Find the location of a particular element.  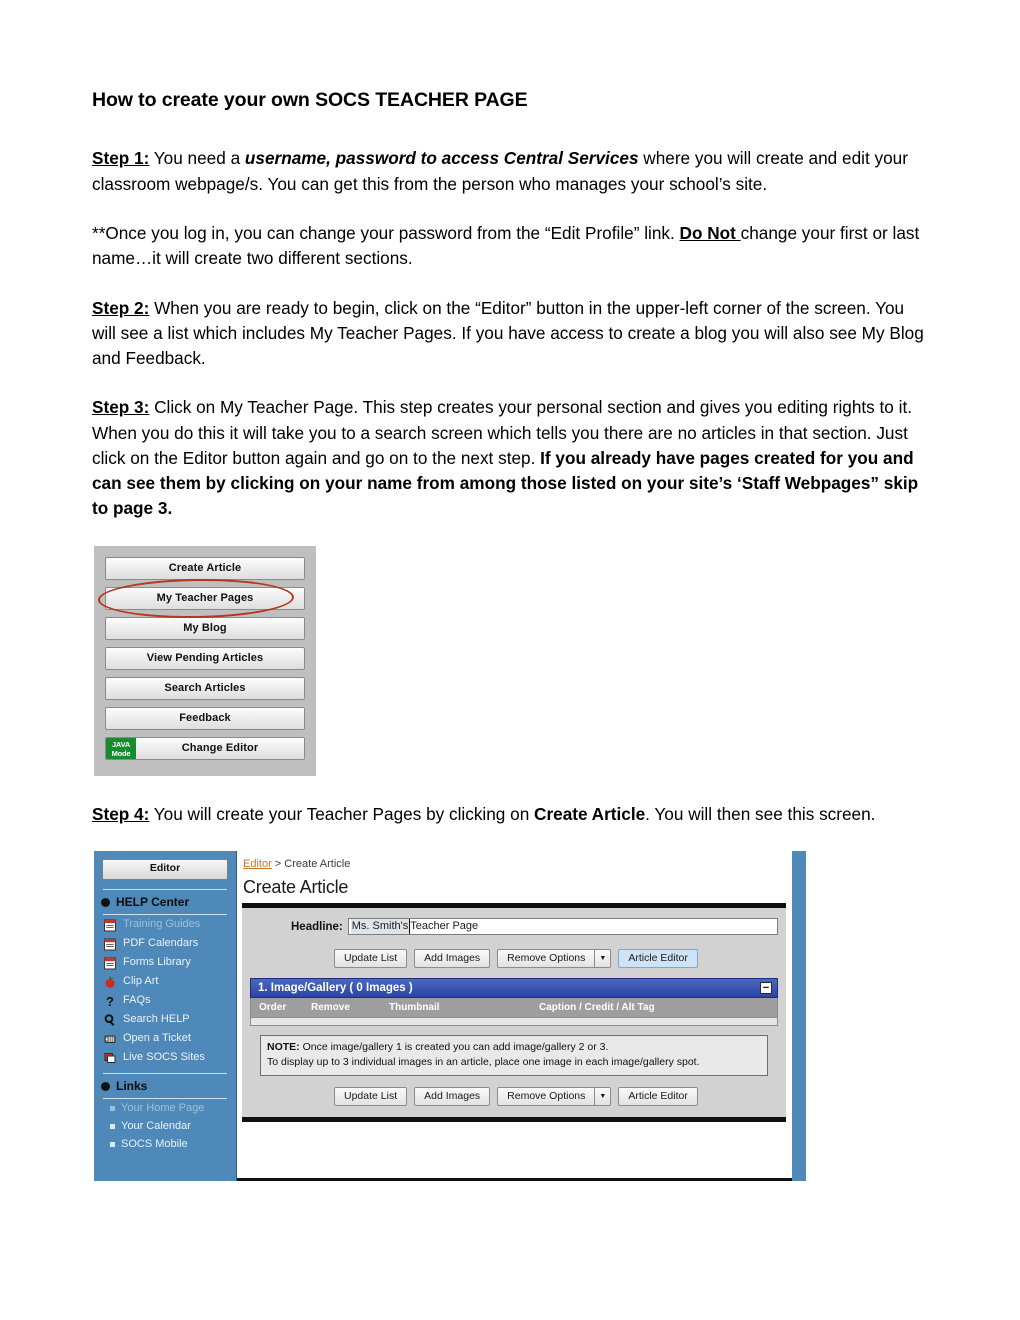

sidebar-link-your-calendar: Your Calendar is located at coordinates (165, 1126).